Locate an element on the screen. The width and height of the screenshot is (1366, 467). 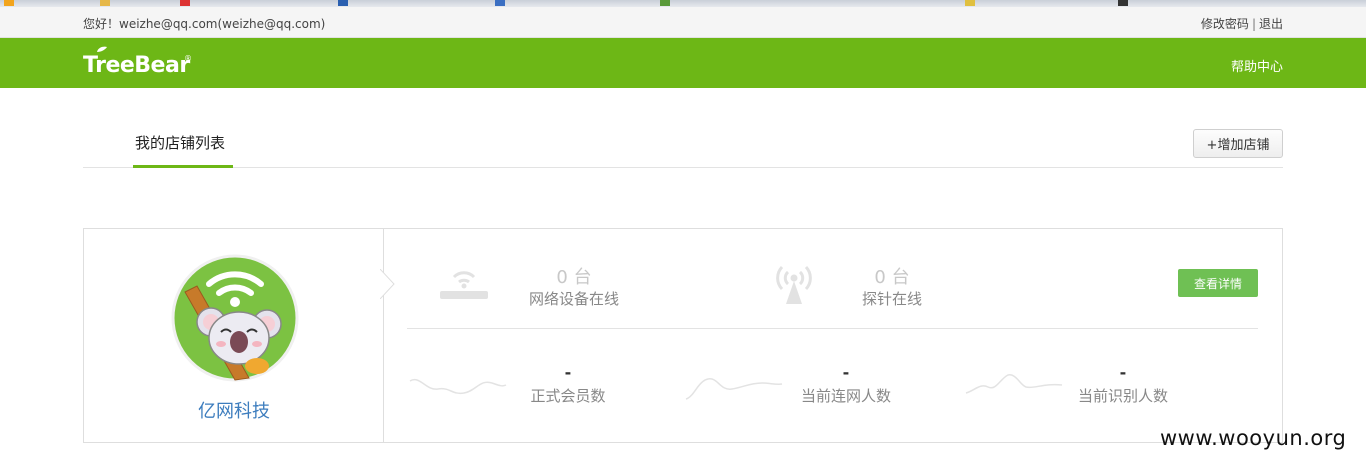
help-center-link: 帮助中心 is located at coordinates (1257, 65).